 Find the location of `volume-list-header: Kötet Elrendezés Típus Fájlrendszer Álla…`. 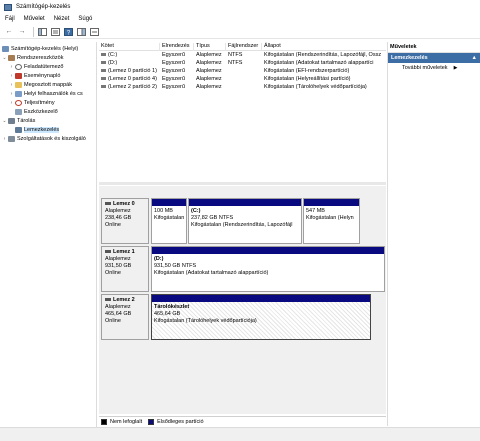

volume-list-header: Kötet Elrendezés Típus Fájlrendszer Álla… is located at coordinates (242, 46).